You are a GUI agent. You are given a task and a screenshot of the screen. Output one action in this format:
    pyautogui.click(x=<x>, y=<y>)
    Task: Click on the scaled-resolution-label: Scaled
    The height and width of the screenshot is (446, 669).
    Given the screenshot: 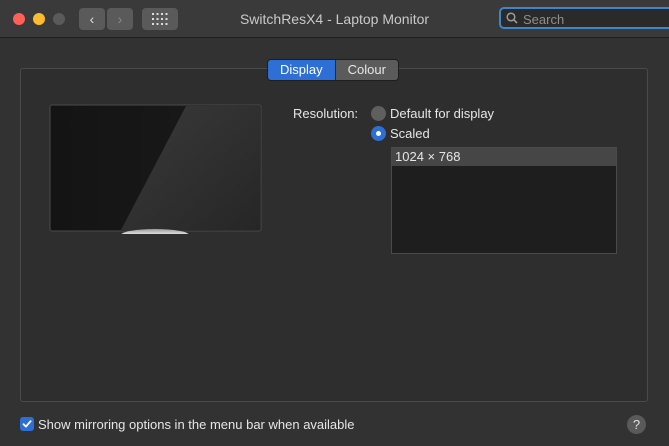 What is the action you would take?
    pyautogui.click(x=410, y=133)
    